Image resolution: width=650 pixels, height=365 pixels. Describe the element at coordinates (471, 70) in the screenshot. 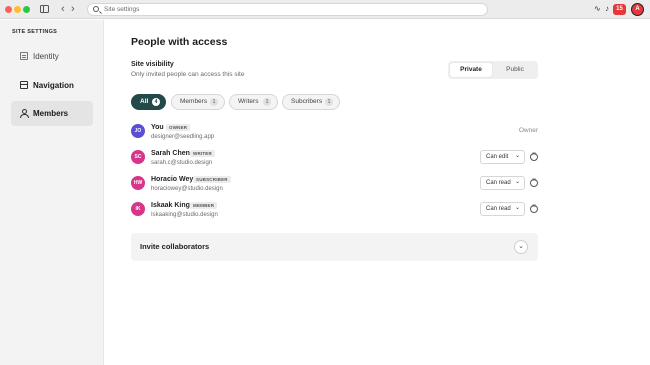

I see `visibility-private-option: Private` at that location.